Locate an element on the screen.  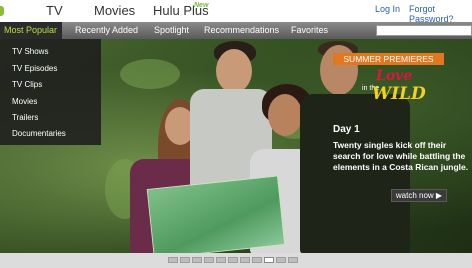
carousel-pager is located at coordinates (236, 260).